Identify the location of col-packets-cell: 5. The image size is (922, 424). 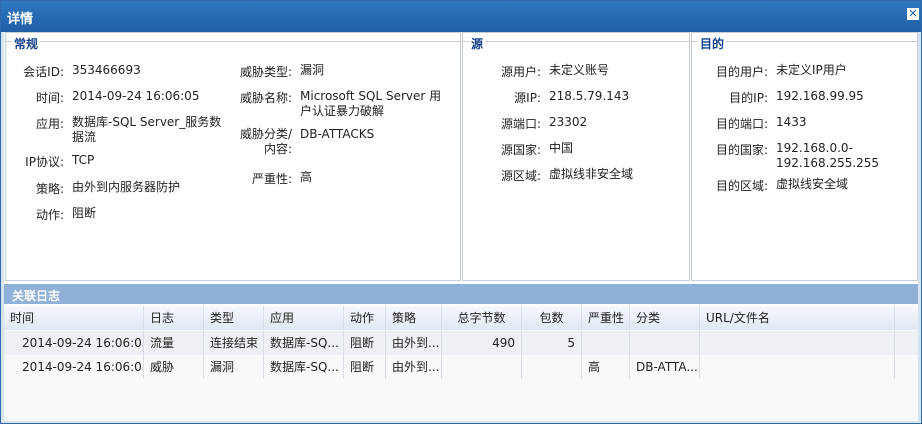
(552, 343).